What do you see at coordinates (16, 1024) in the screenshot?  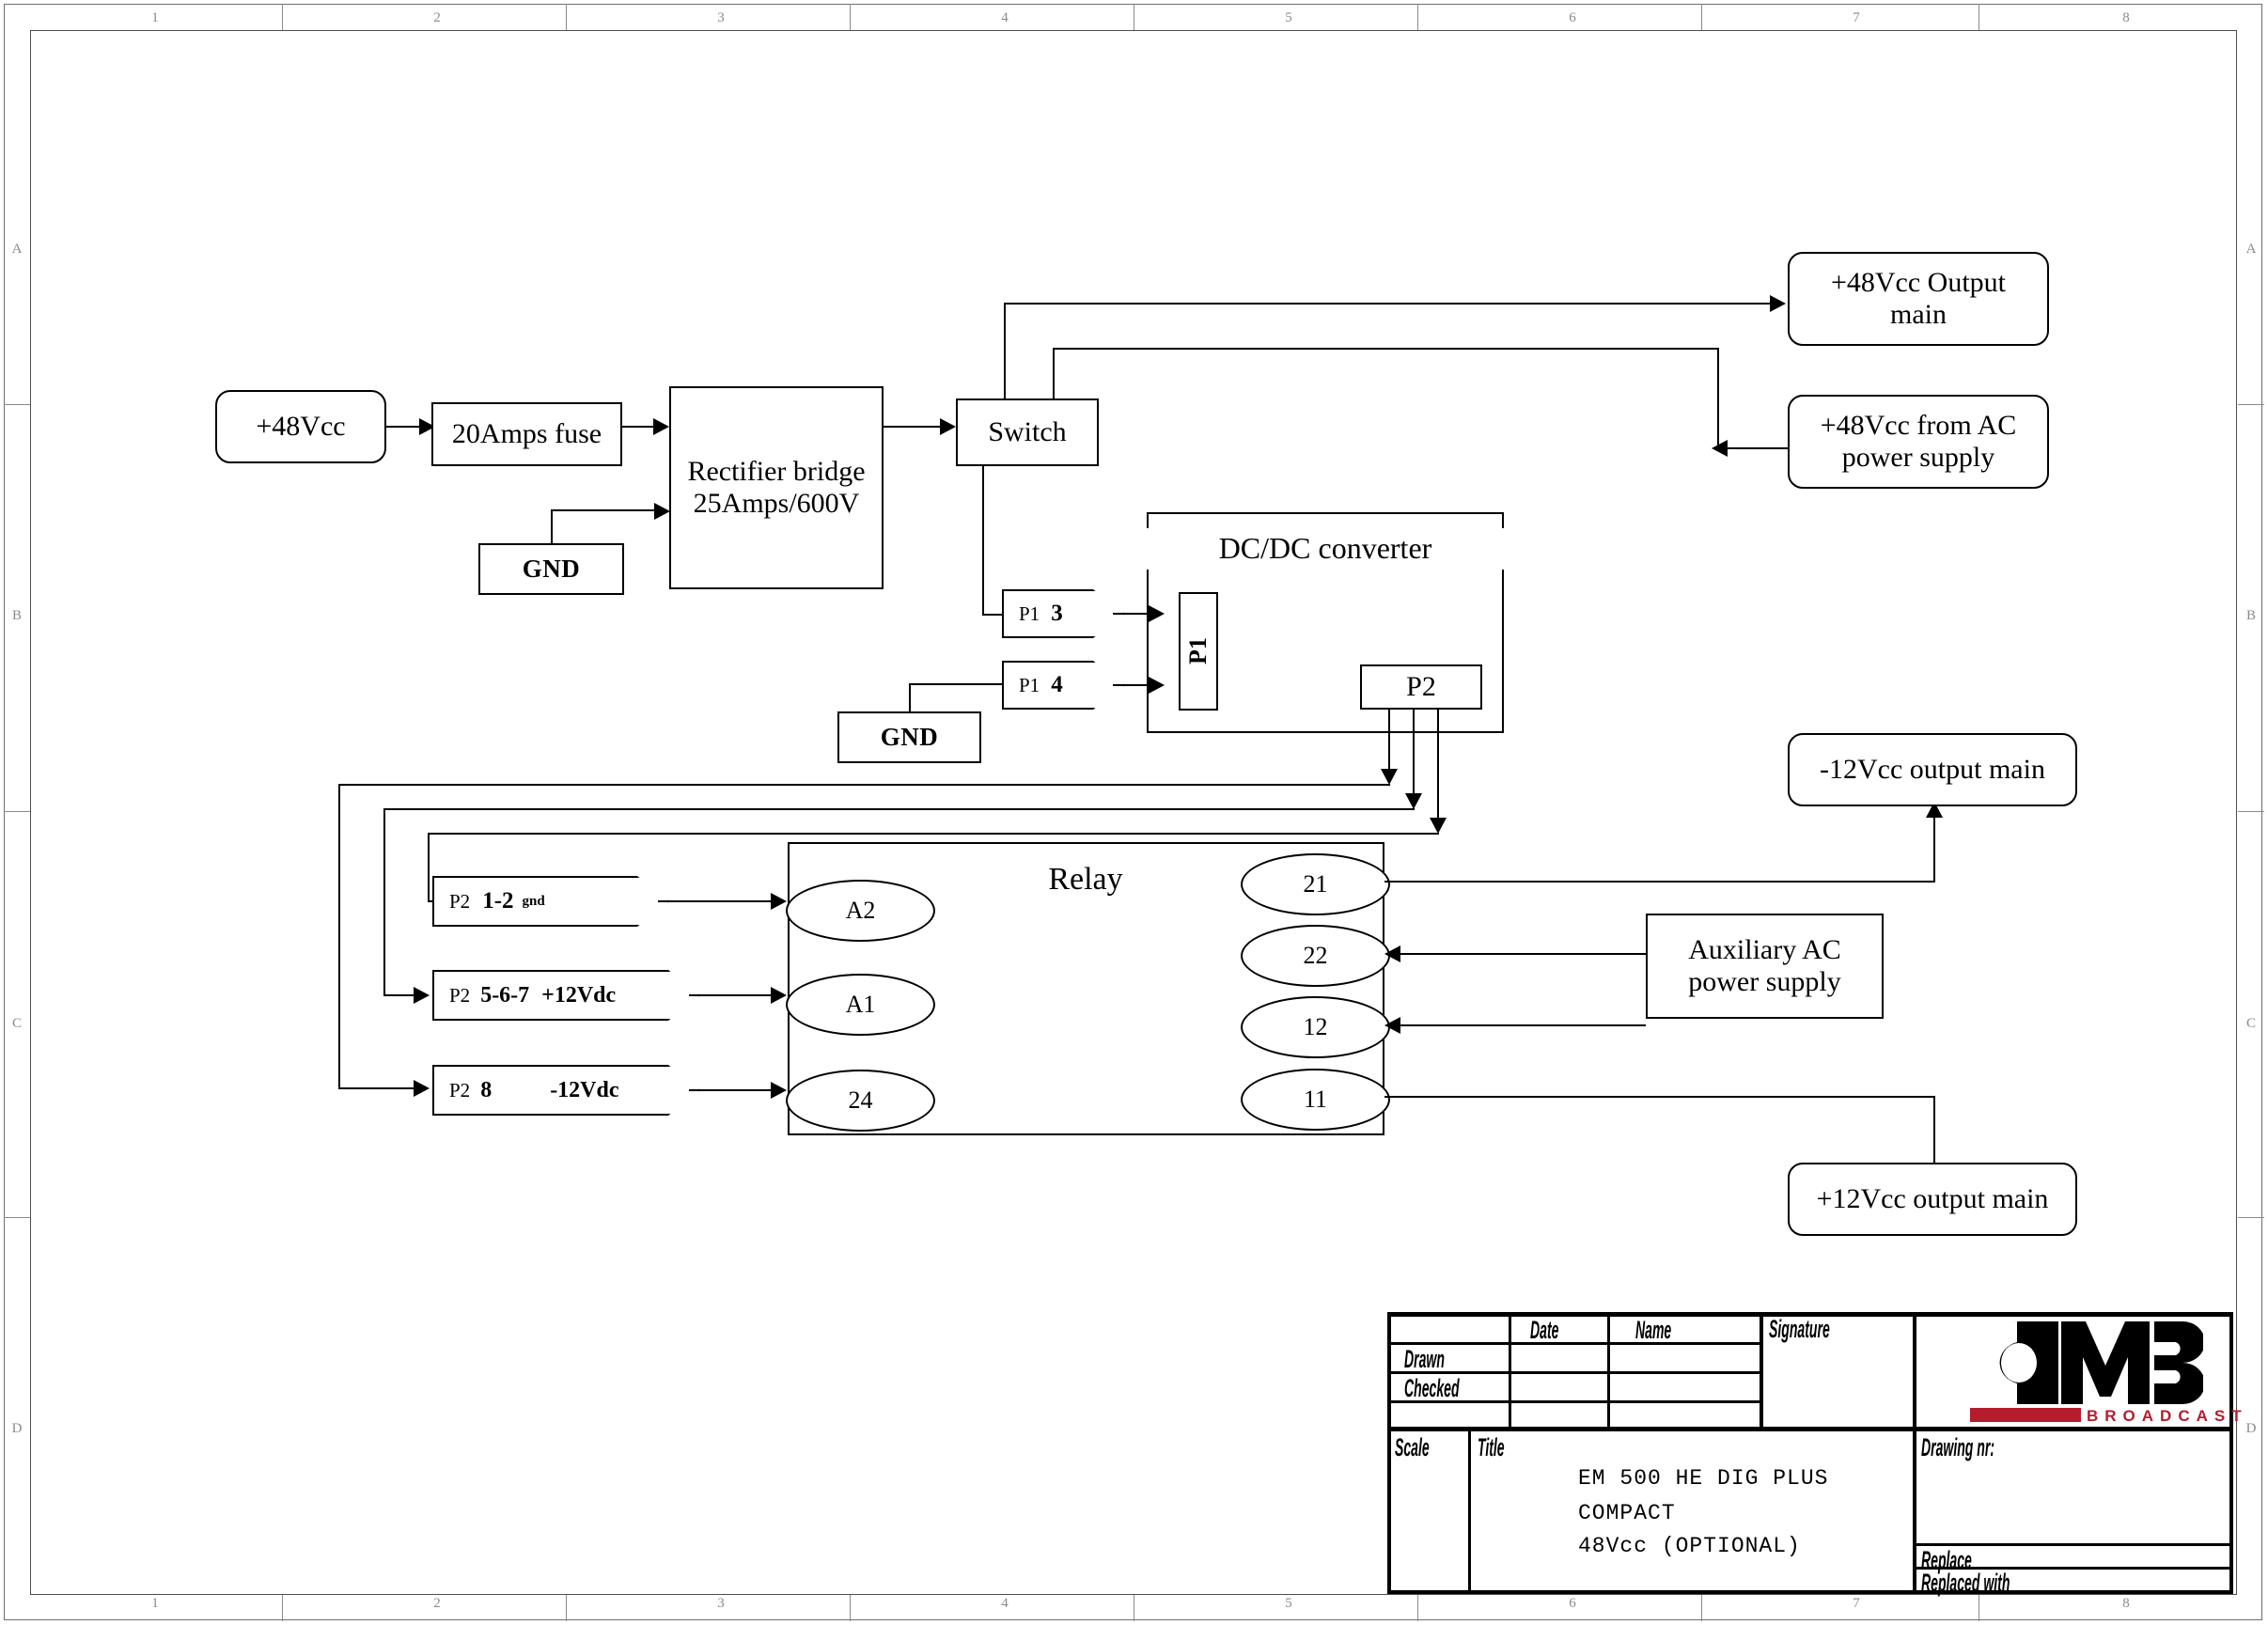 I see `zone-left-c: C` at bounding box center [16, 1024].